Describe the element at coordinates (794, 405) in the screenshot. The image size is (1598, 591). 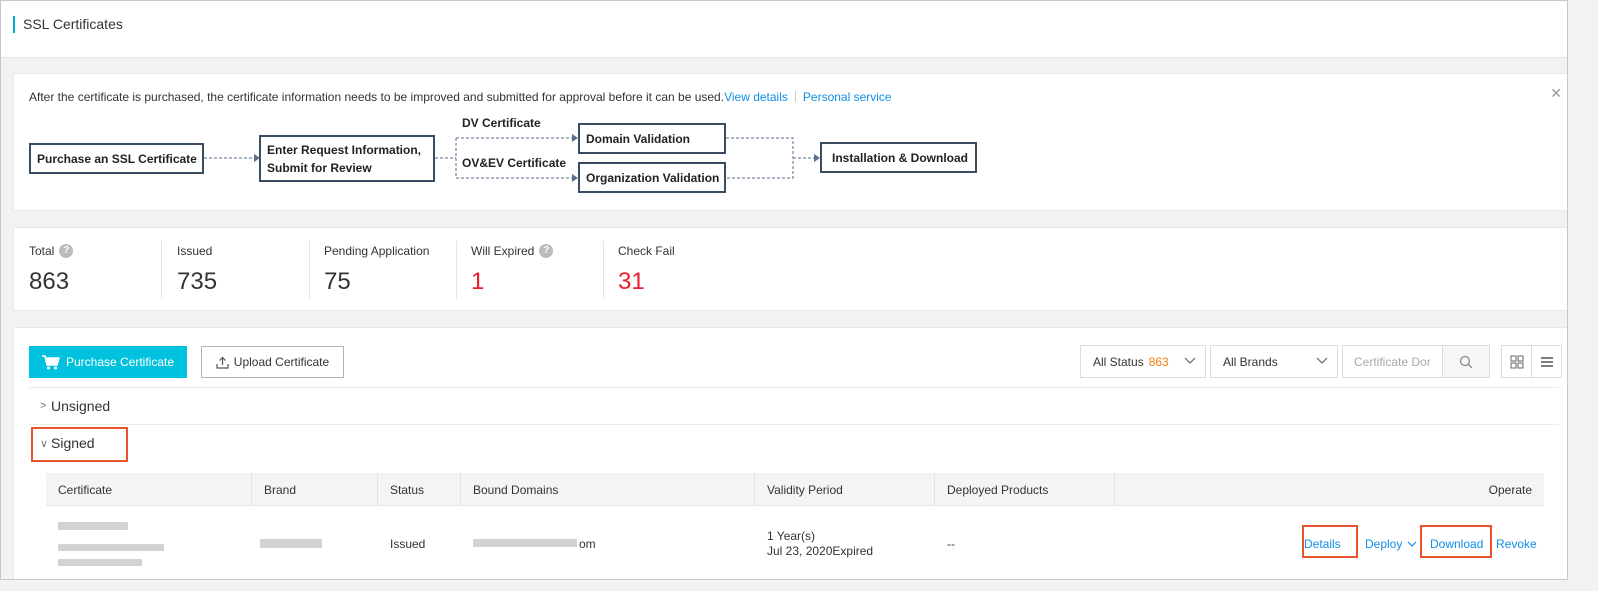
I see `group-unsigned: > Unsigned` at that location.